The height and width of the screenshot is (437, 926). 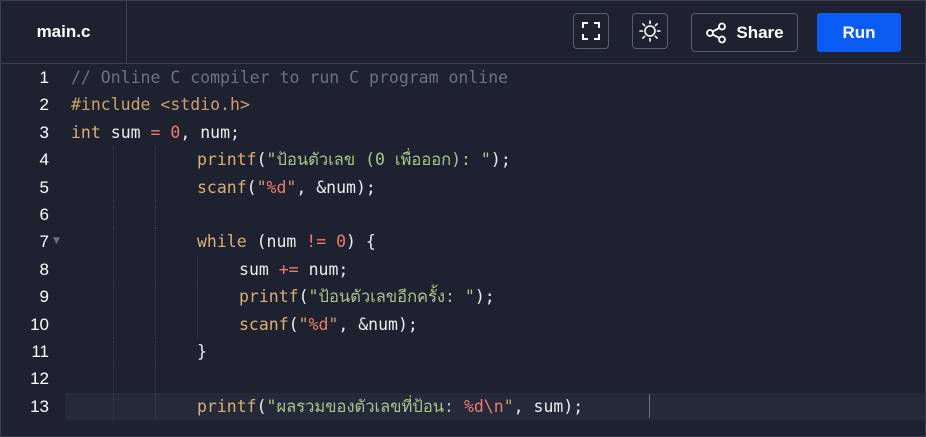 I want to click on share-label: Share, so click(x=760, y=32).